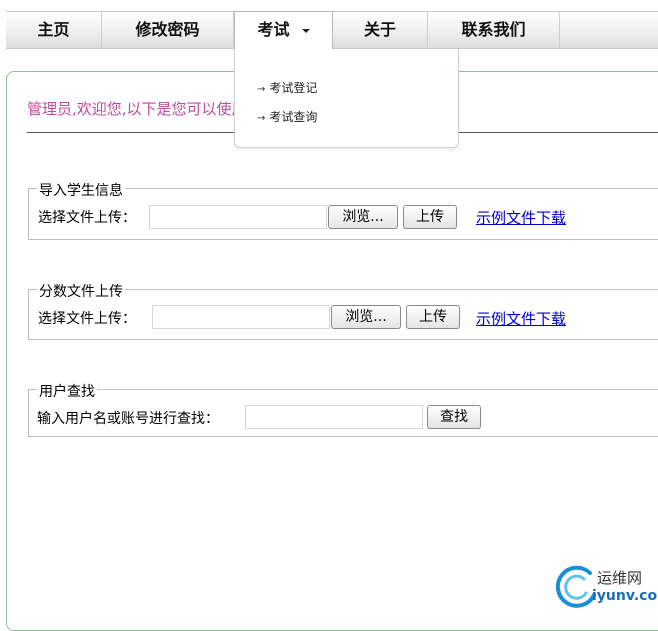  Describe the element at coordinates (430, 217) in the screenshot. I see `import-students-upload-button: 上传` at that location.